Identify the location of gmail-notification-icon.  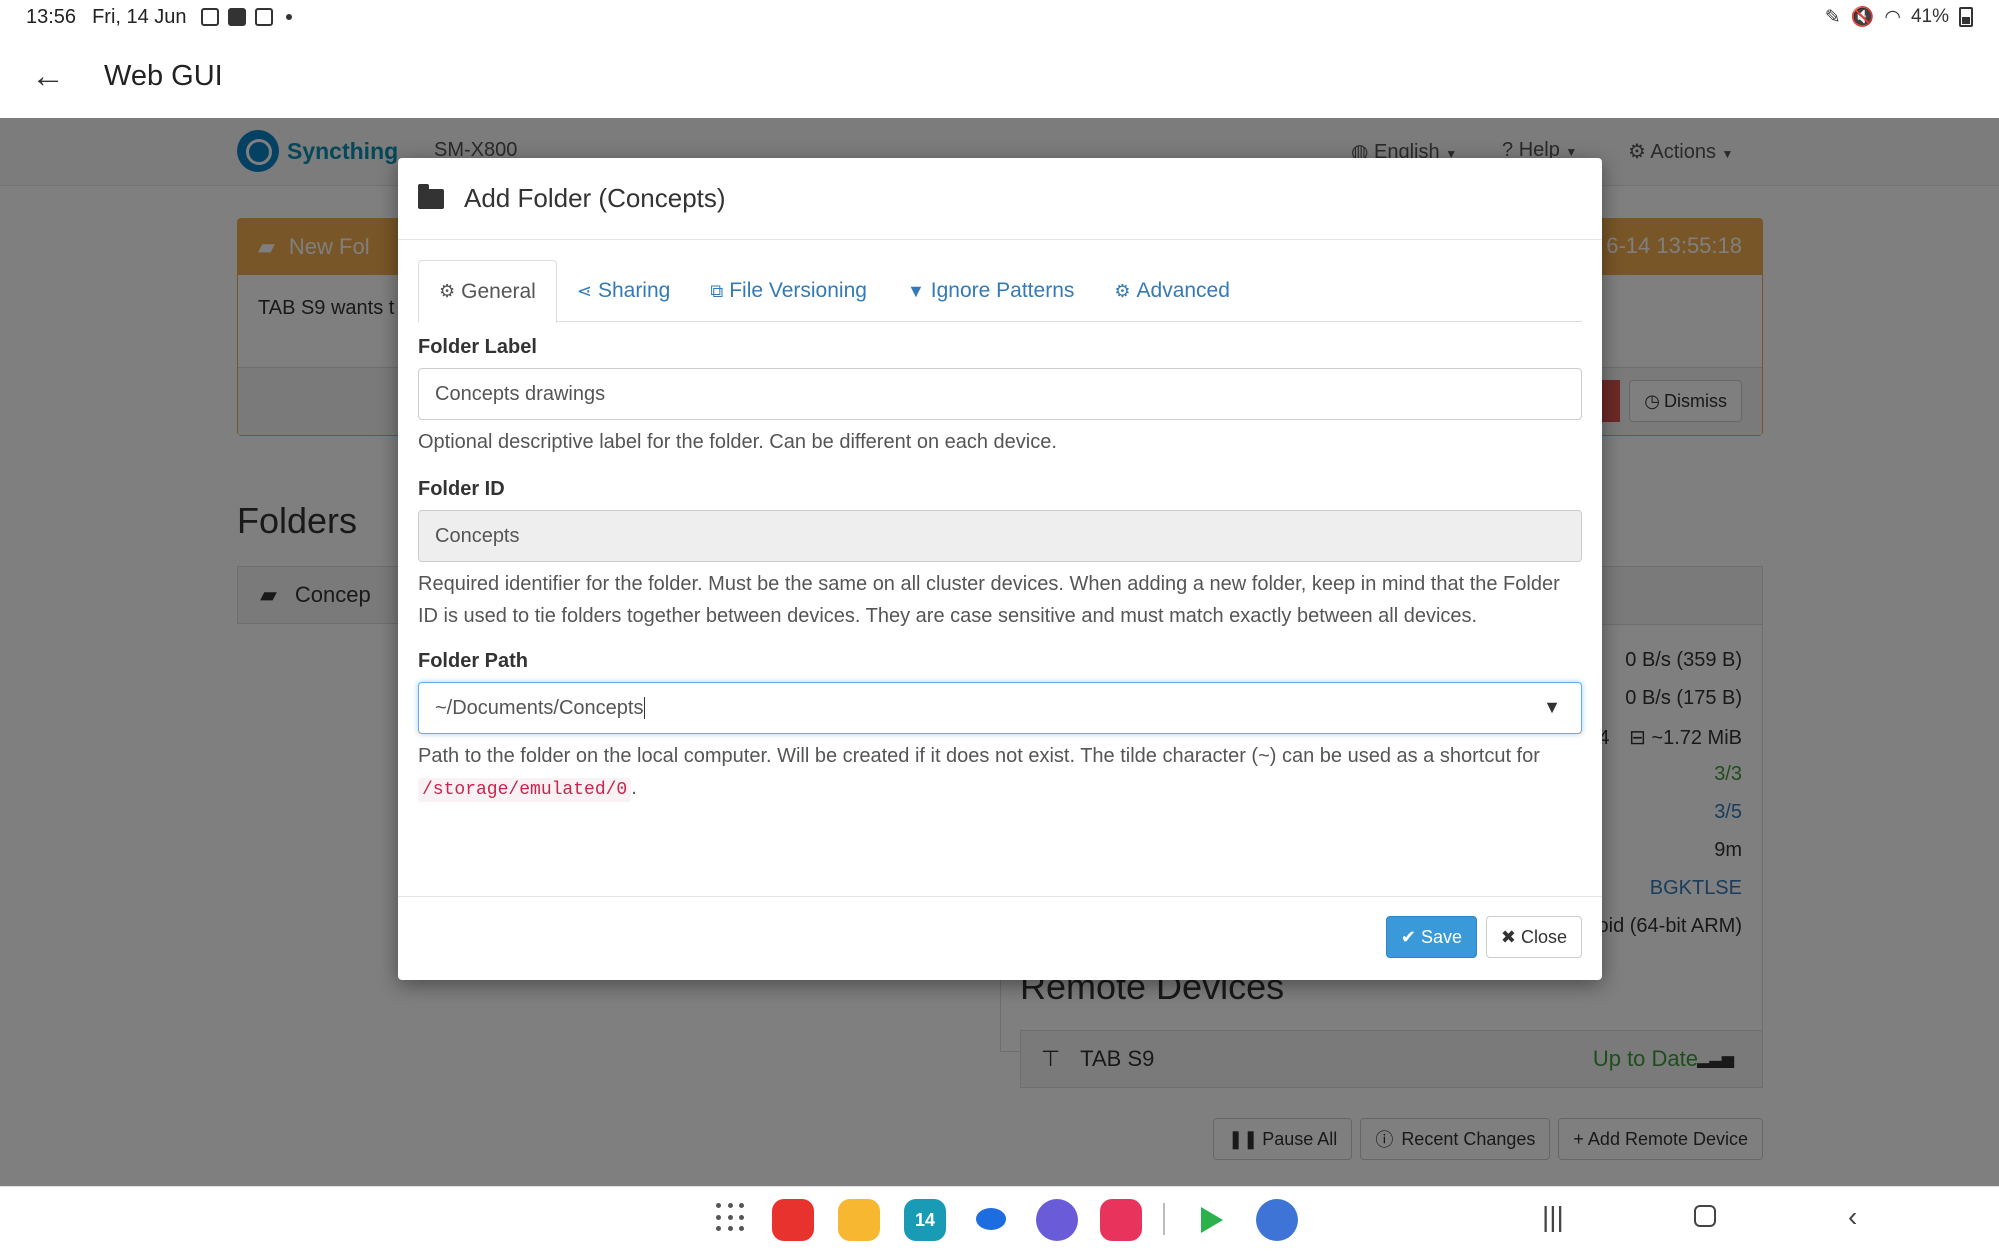
(263, 17).